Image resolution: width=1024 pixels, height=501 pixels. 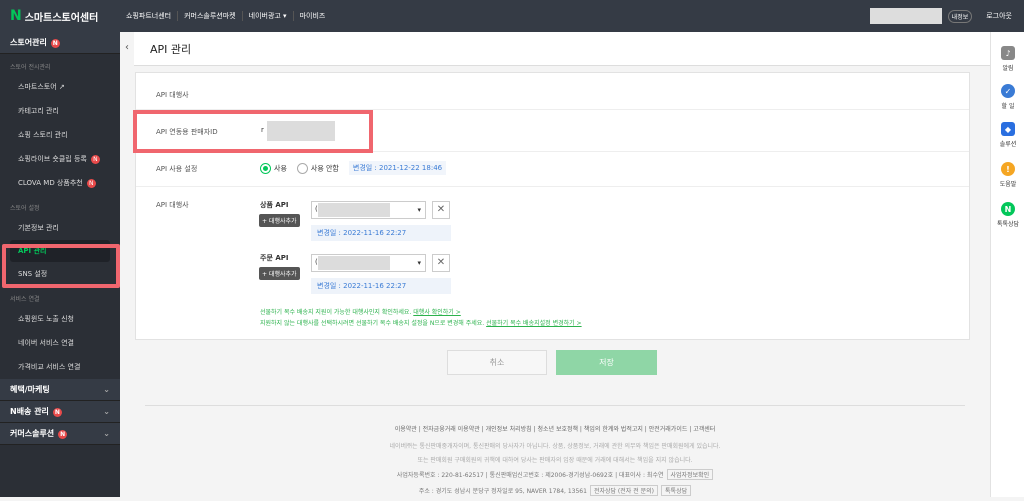 I want to click on product-changed-date: 변경일 : 2022-11-16 22:27, so click(x=381, y=233).